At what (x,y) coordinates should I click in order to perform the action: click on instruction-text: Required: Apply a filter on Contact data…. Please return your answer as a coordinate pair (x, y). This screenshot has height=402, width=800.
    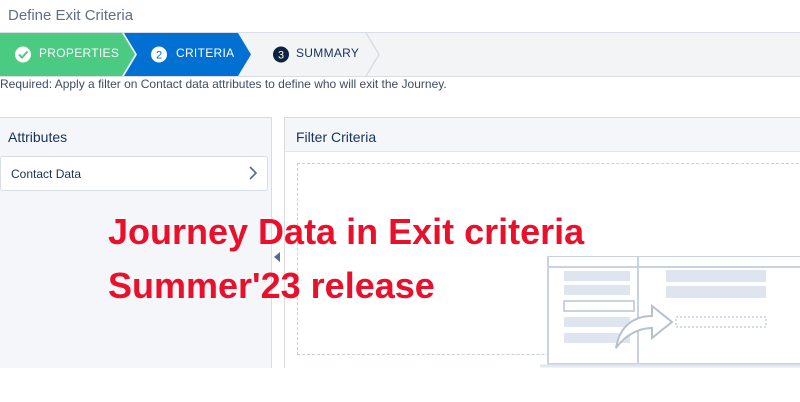
    Looking at the image, I should click on (223, 84).